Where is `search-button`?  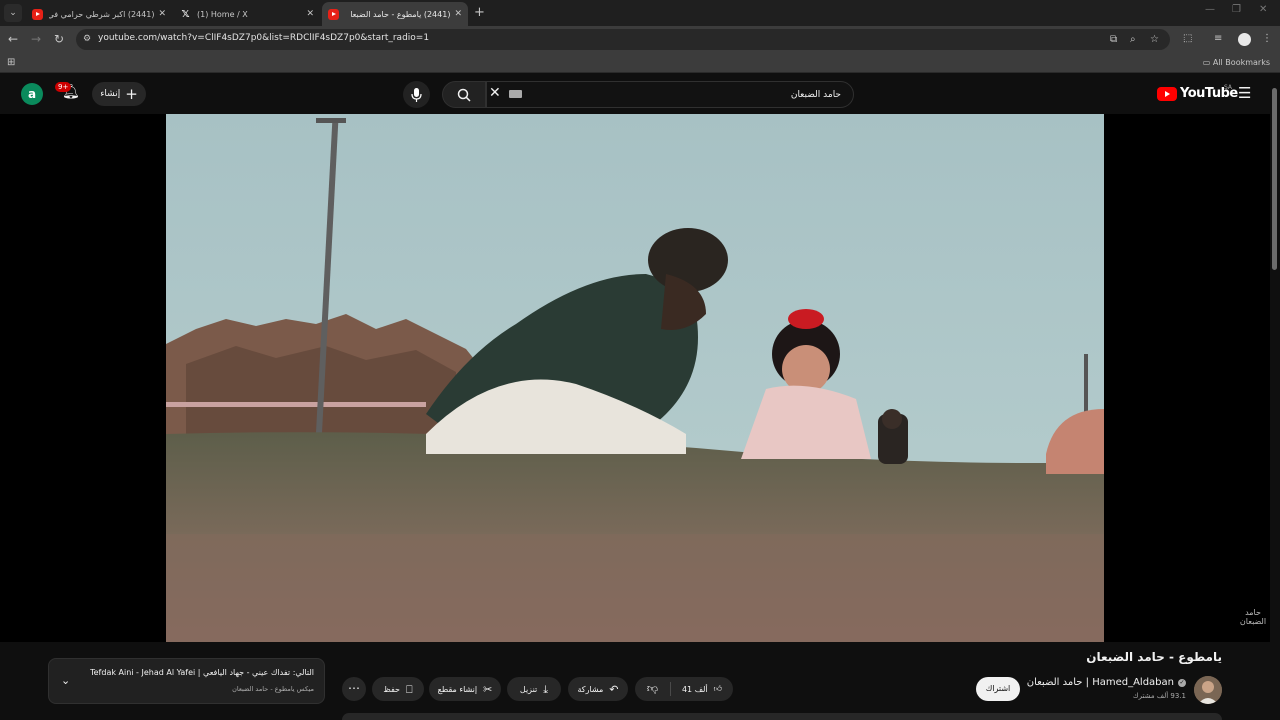 search-button is located at coordinates (464, 94).